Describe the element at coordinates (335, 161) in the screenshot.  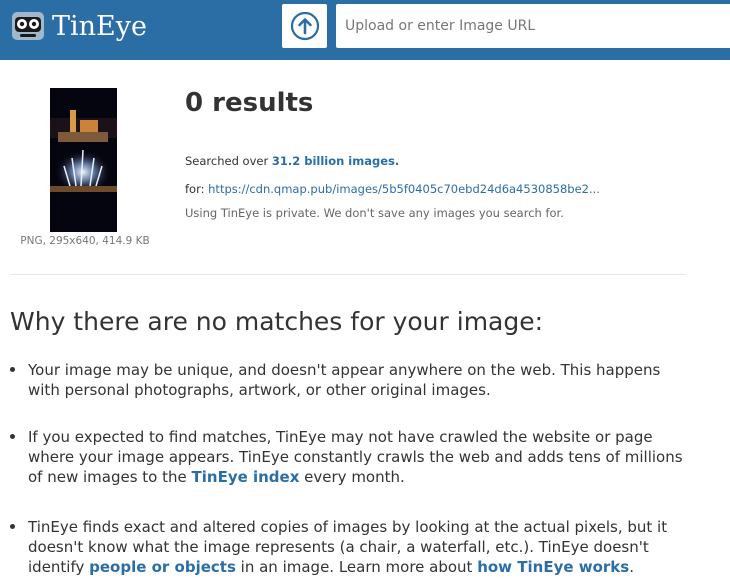
I see `index-size: 31.2 billion images.` at that location.